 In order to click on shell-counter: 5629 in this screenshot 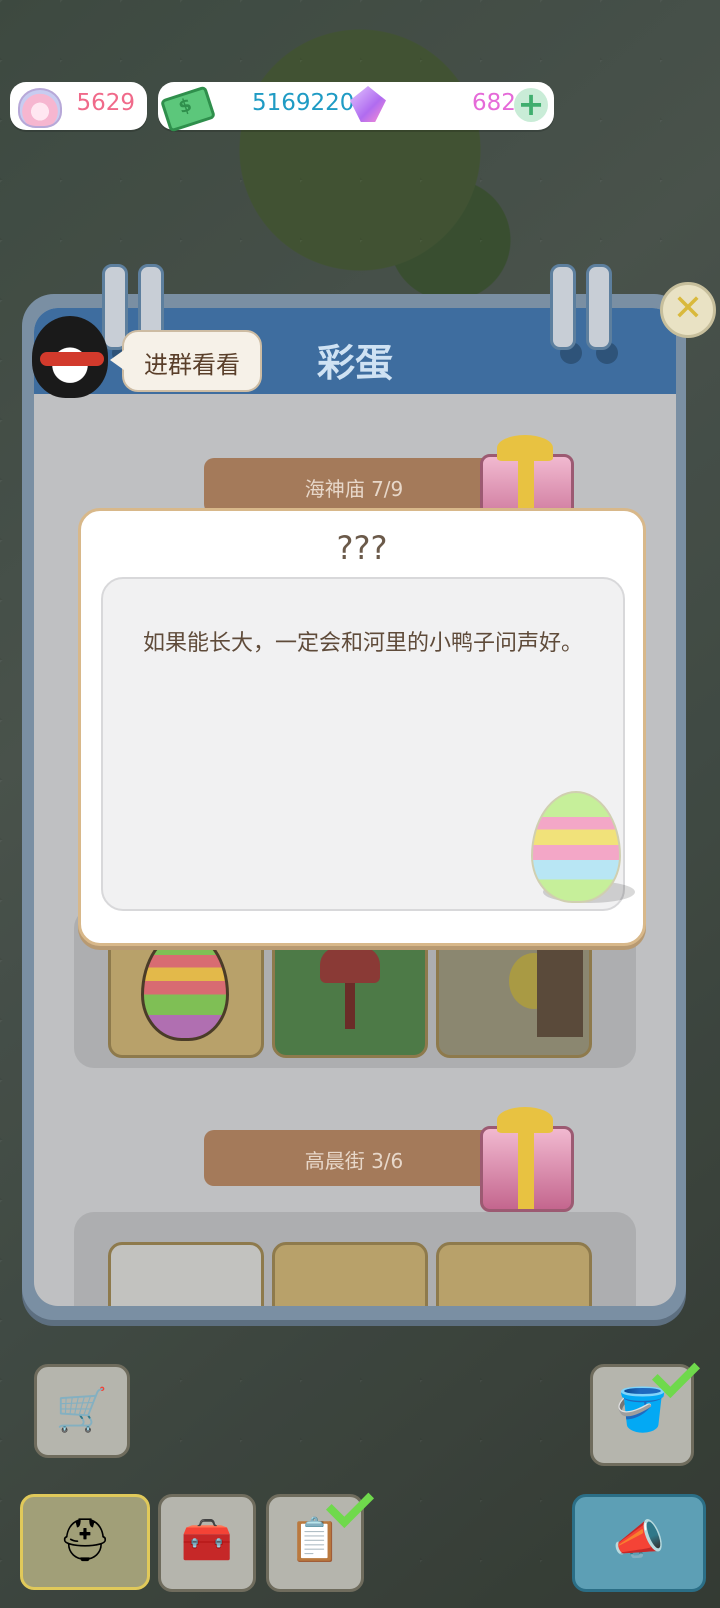, I will do `click(78, 106)`.